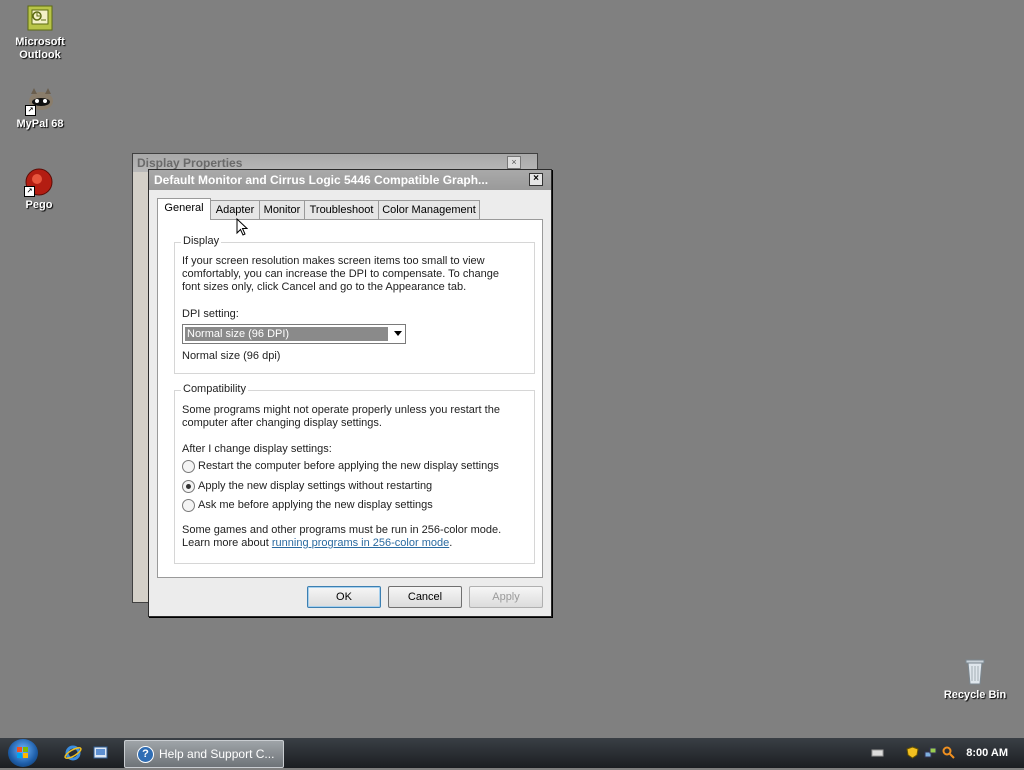  What do you see at coordinates (235, 209) in the screenshot?
I see `tab-adapter: Adapter` at bounding box center [235, 209].